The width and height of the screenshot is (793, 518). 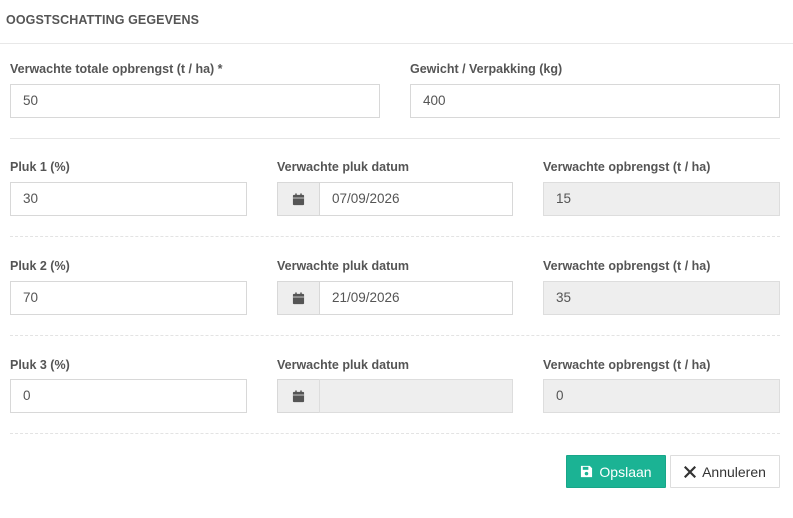 I want to click on pick-3-yield-value: 0, so click(x=661, y=396).